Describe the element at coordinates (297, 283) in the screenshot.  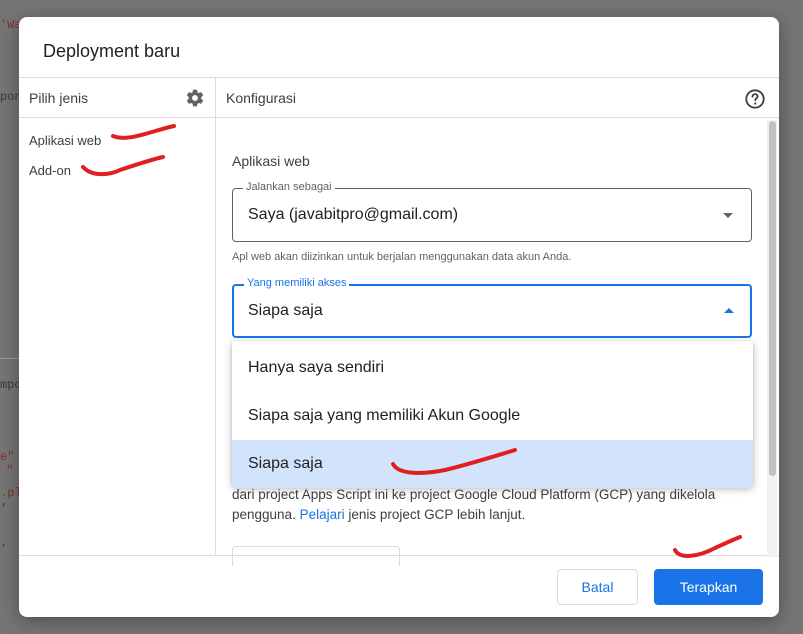
I see `access-legend: Yang memiliki akses` at that location.